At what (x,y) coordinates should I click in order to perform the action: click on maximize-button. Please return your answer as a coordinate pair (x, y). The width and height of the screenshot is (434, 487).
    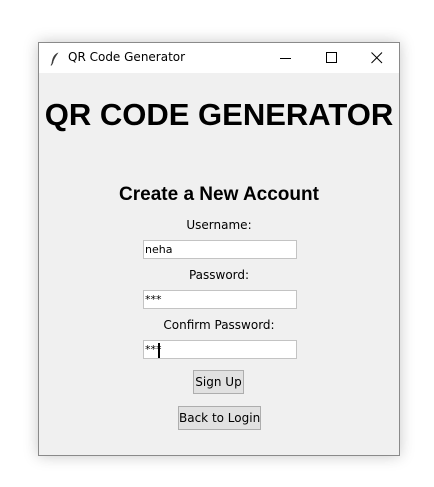
    Looking at the image, I should click on (332, 58).